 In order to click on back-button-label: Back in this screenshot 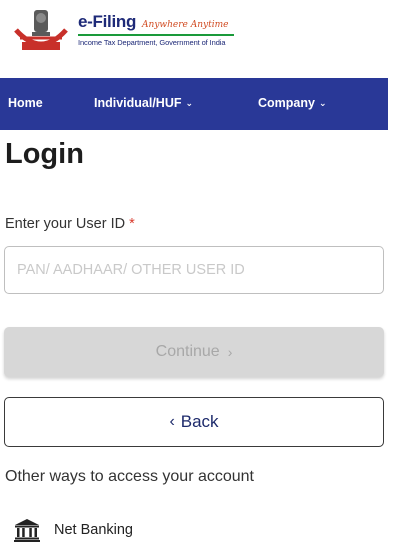, I will do `click(199, 421)`.